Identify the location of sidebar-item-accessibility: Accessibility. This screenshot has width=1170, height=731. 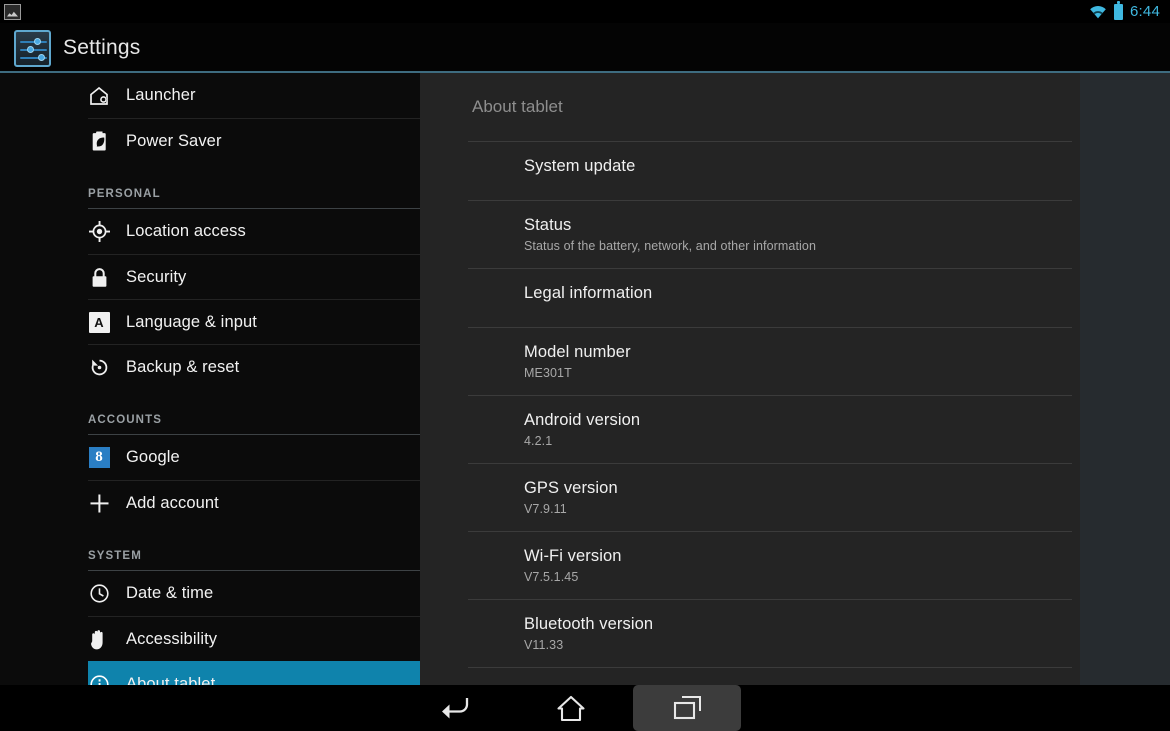
(254, 638).